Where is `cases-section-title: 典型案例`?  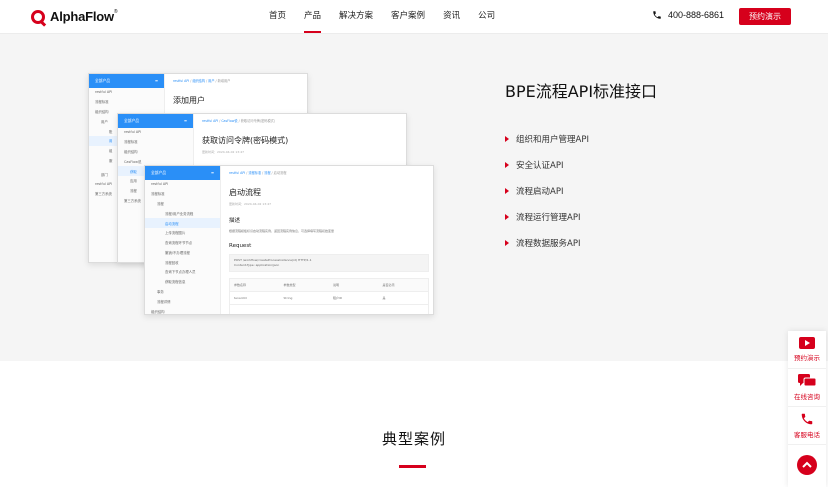 cases-section-title: 典型案例 is located at coordinates (413, 439).